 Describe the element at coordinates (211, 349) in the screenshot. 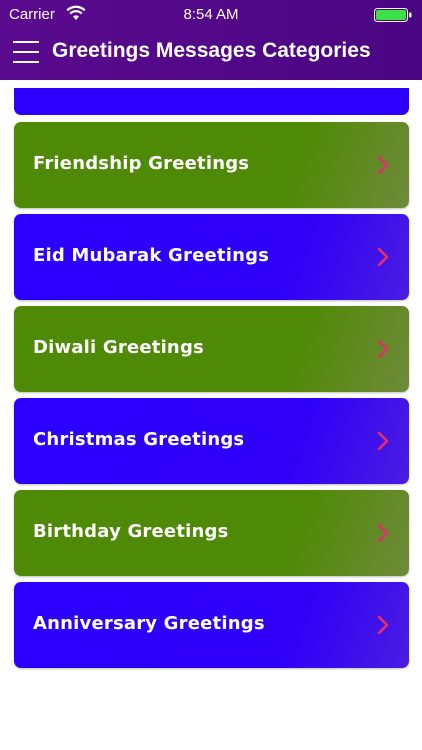

I see `category-card: Diwali Greetings` at that location.